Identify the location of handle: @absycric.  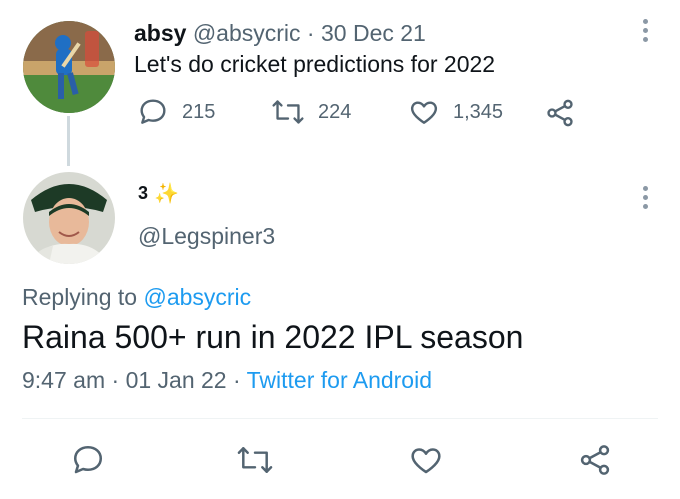
(247, 33).